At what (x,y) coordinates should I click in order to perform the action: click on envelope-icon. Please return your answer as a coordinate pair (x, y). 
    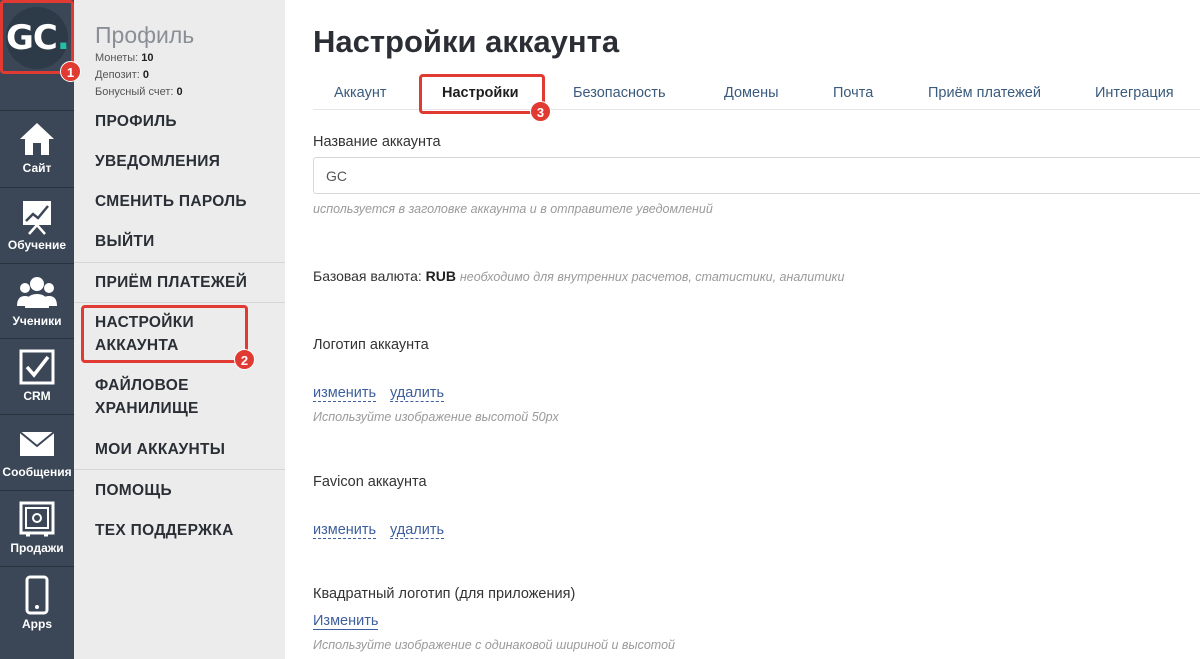
    Looking at the image, I should click on (37, 443).